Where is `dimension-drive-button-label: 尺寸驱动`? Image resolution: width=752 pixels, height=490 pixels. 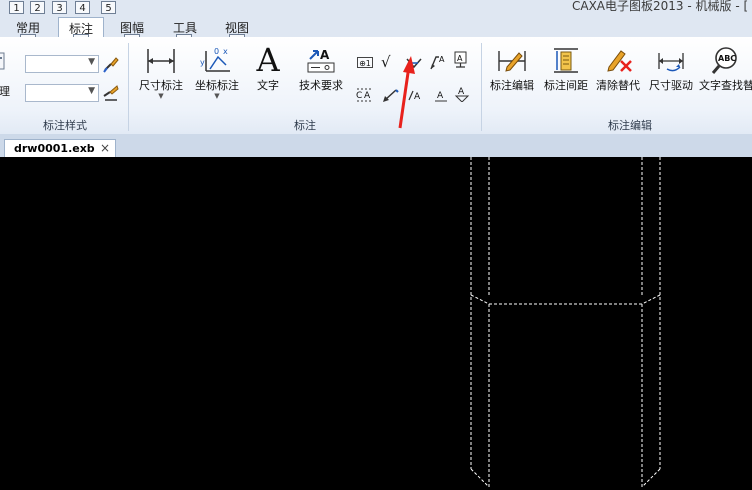
dimension-drive-button-label: 尺寸驱动 is located at coordinates (671, 85).